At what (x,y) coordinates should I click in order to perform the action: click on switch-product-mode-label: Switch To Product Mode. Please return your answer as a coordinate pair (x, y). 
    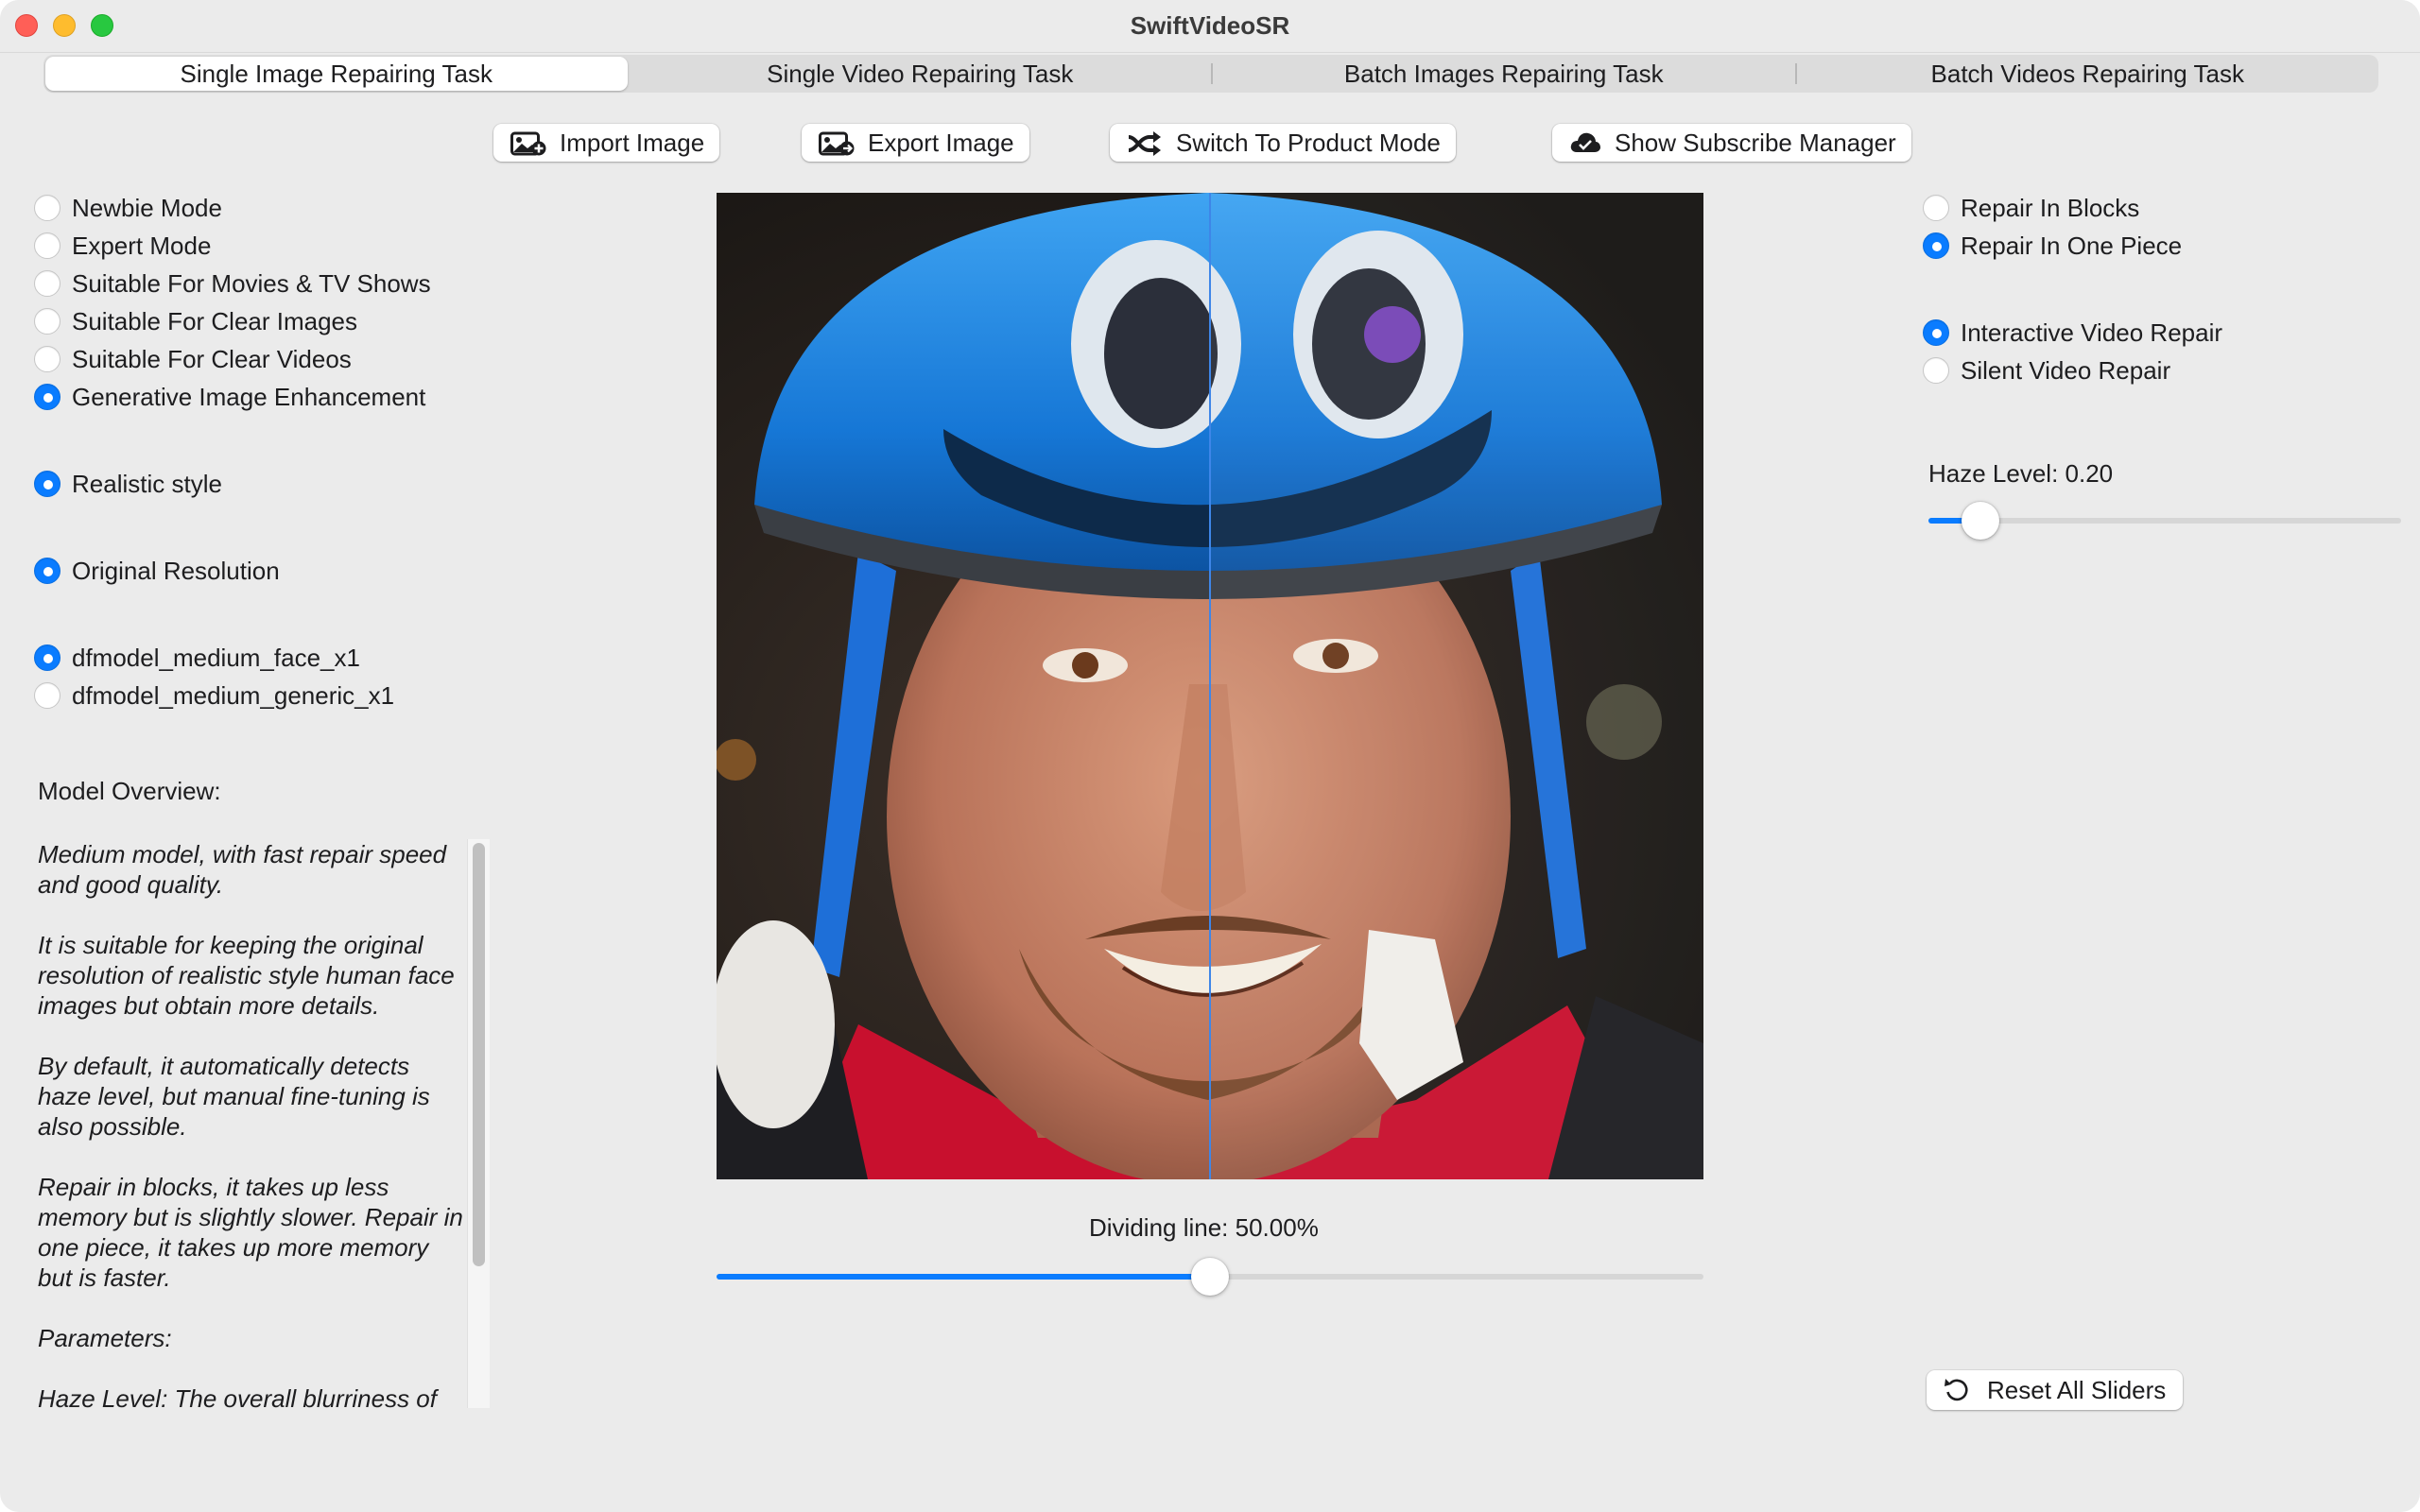
    Looking at the image, I should click on (1309, 143).